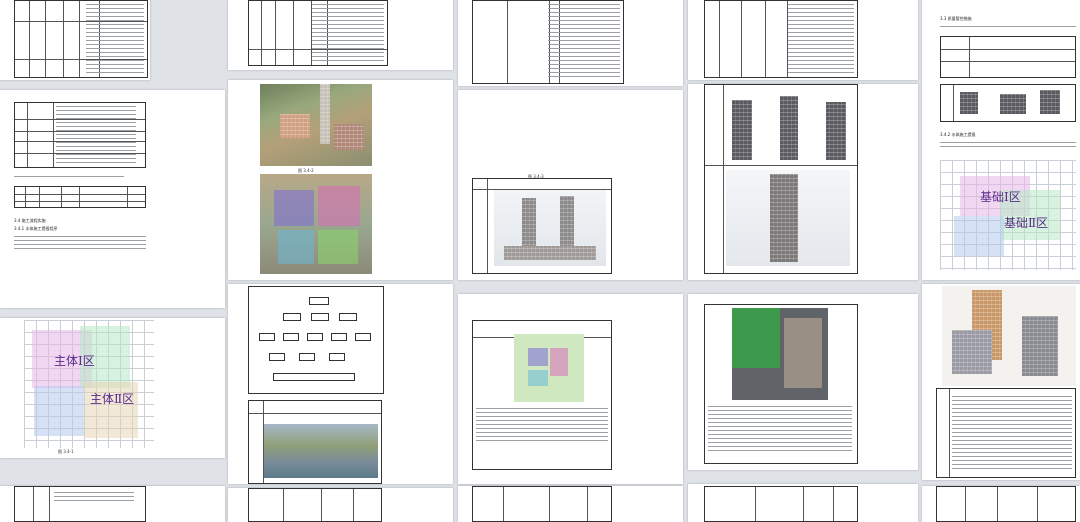  Describe the element at coordinates (74, 361) in the screenshot. I see `zone-label: 主体Ⅰ区` at that location.